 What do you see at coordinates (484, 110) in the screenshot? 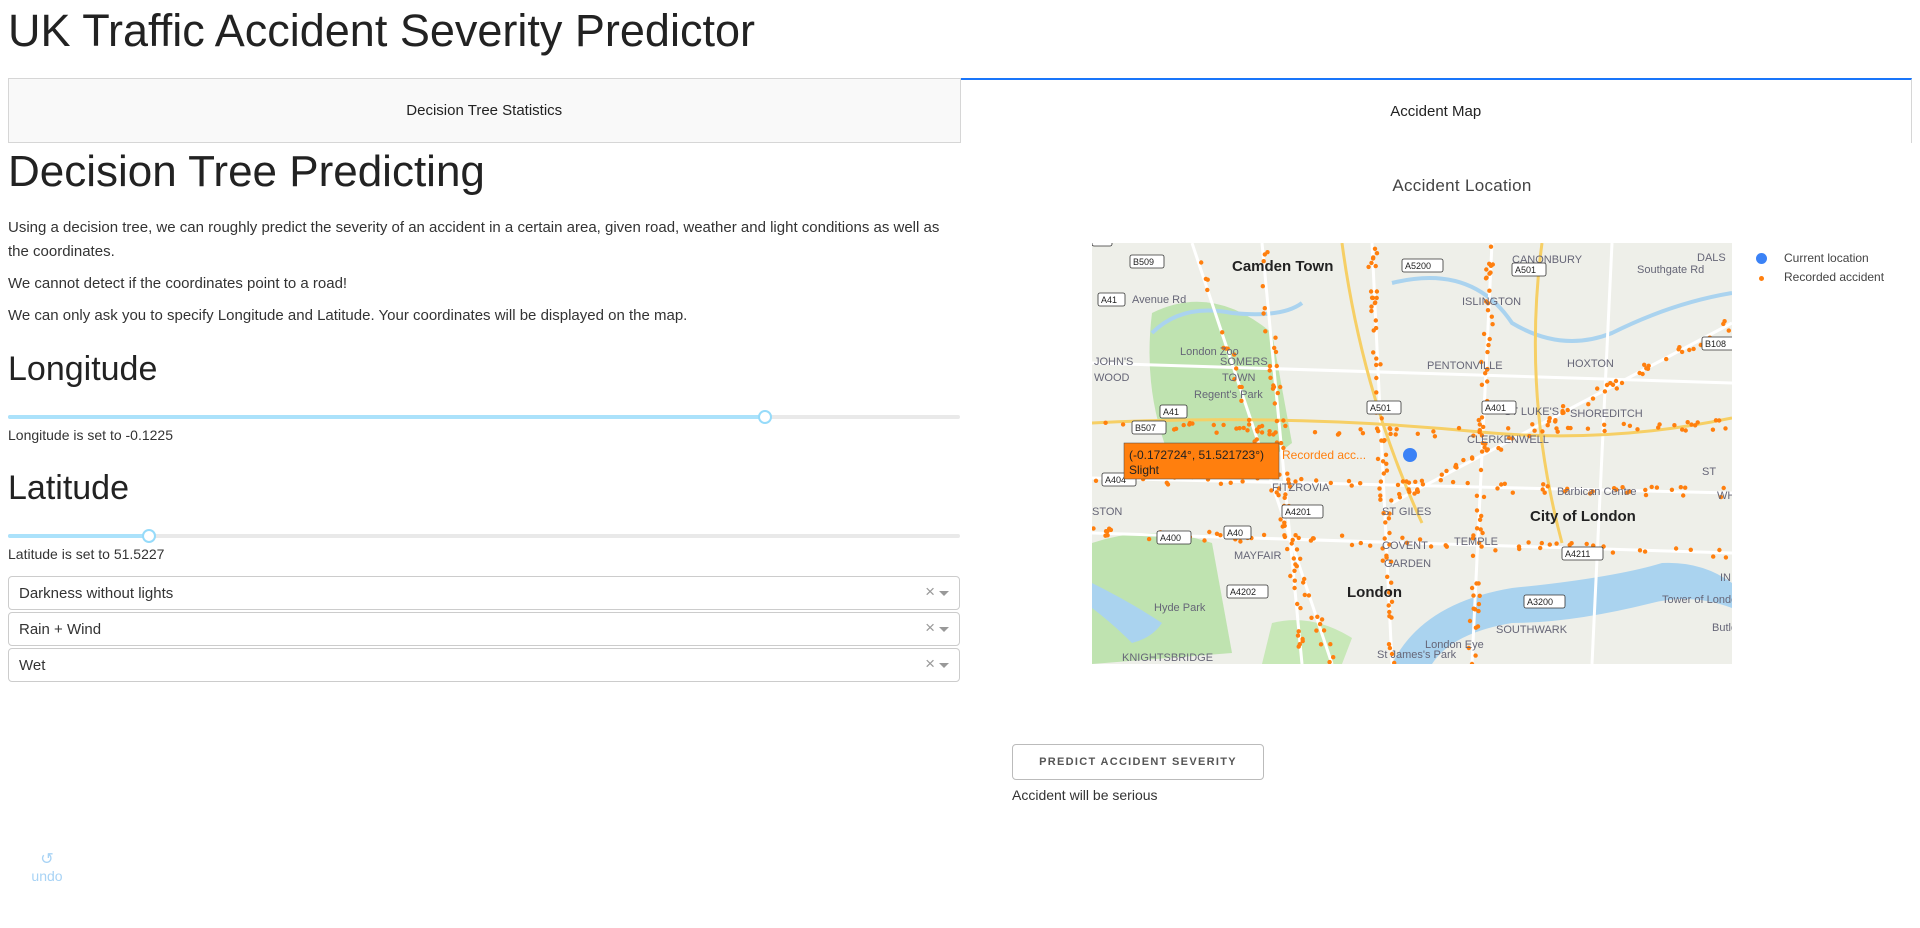
I see `tab-decision-tree-statistics: Decision Tree Statistics` at bounding box center [484, 110].